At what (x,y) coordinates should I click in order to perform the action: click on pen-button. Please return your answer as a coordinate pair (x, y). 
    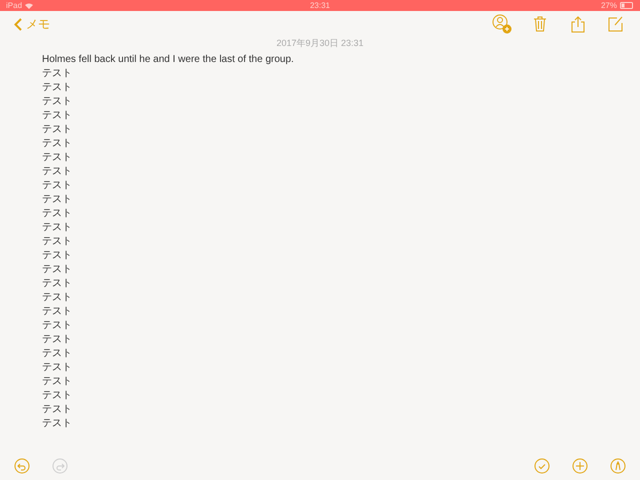
    Looking at the image, I should click on (618, 466).